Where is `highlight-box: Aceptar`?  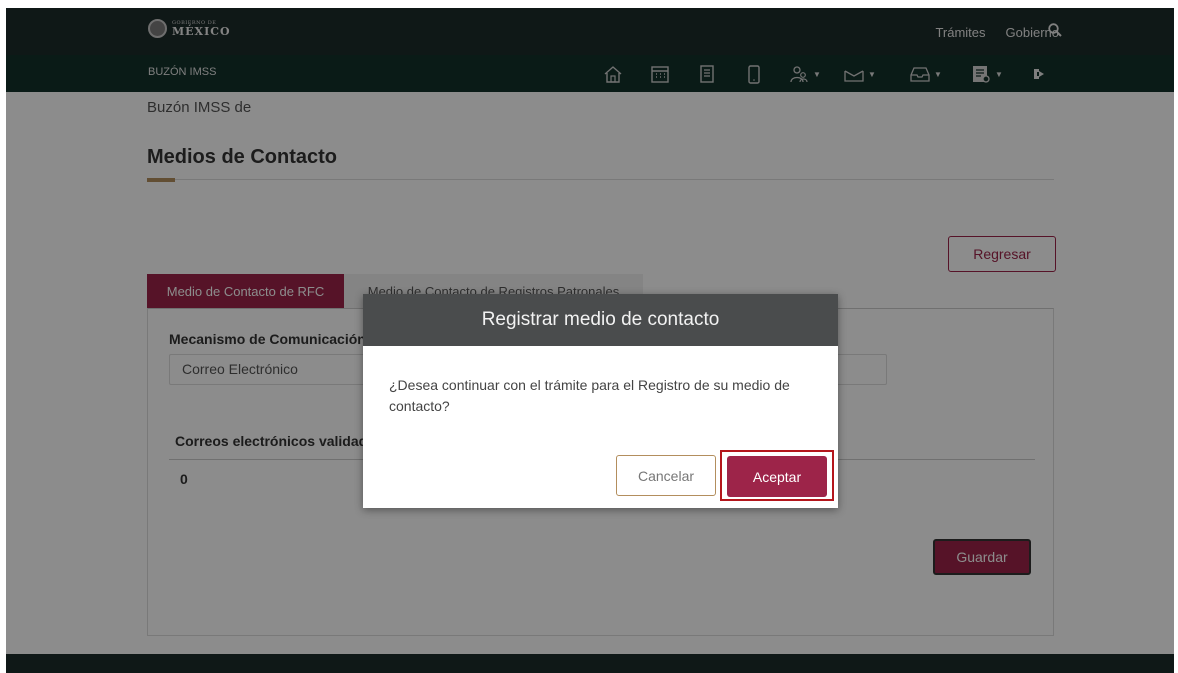 highlight-box: Aceptar is located at coordinates (777, 475).